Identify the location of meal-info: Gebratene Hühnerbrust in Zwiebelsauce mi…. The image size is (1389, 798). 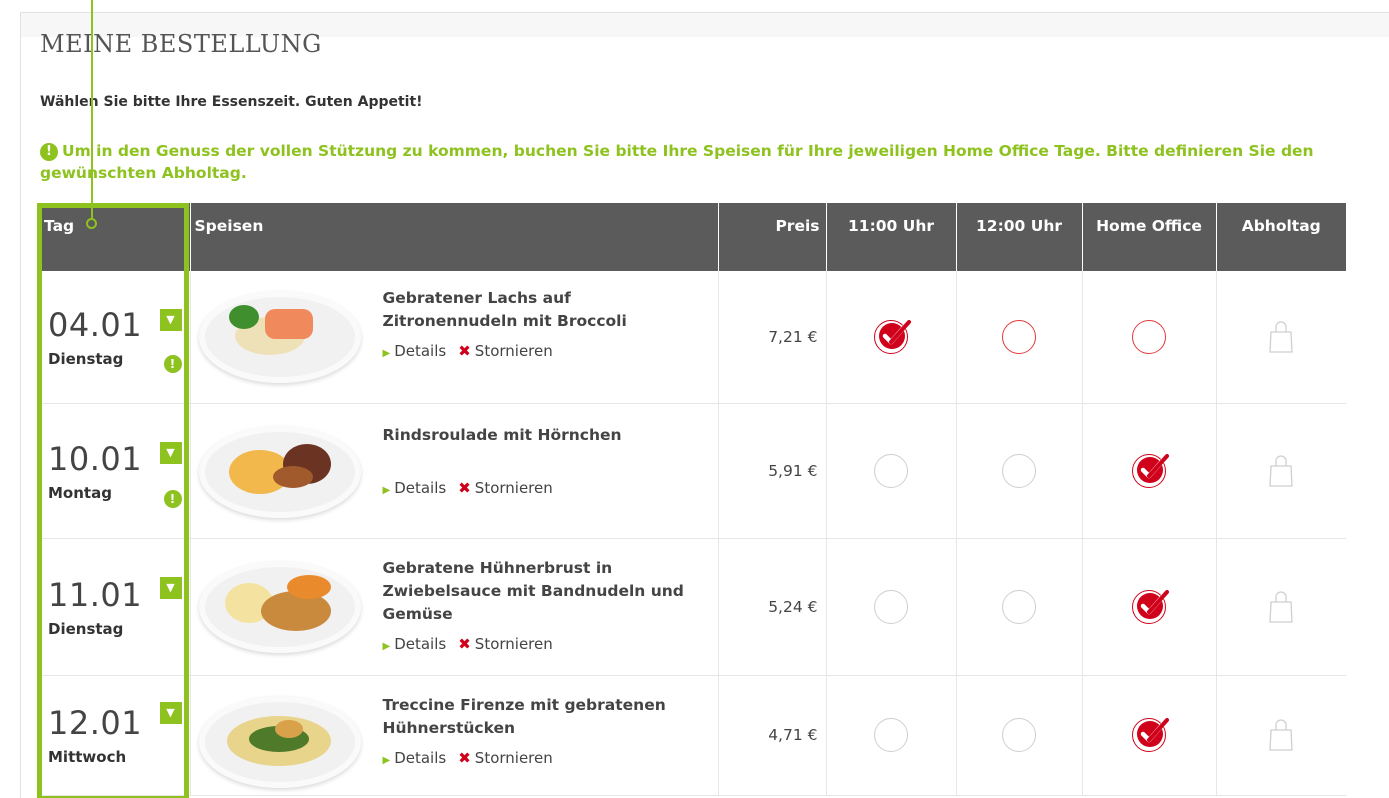
(545, 605).